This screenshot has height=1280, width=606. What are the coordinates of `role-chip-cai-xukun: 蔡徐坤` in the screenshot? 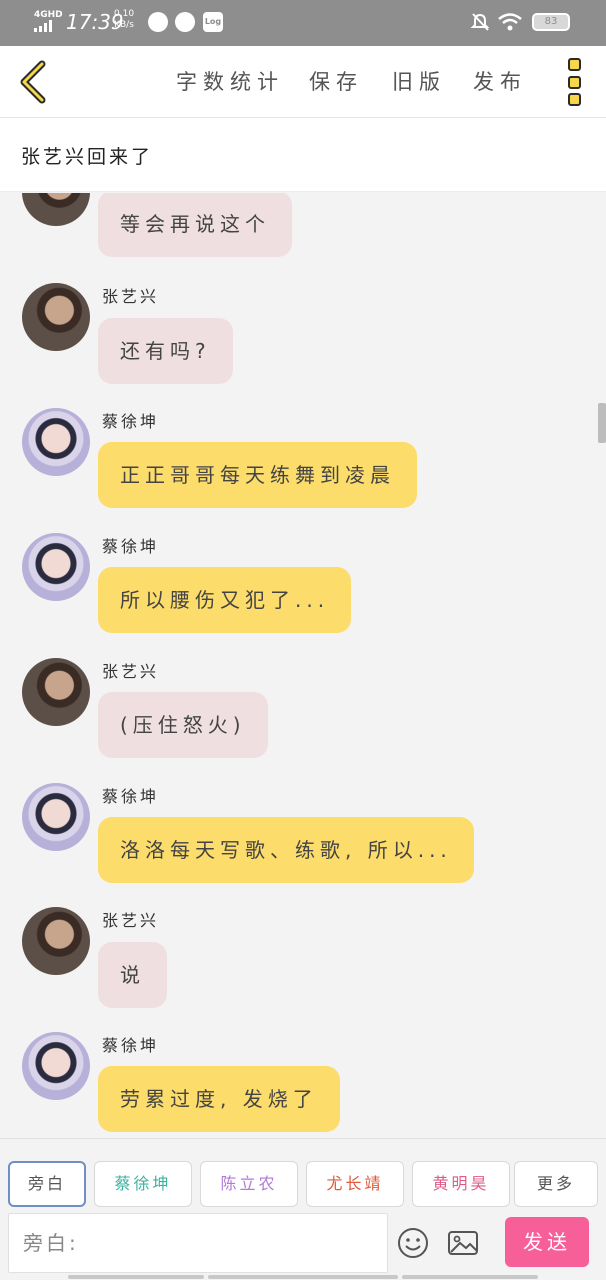 It's located at (143, 1184).